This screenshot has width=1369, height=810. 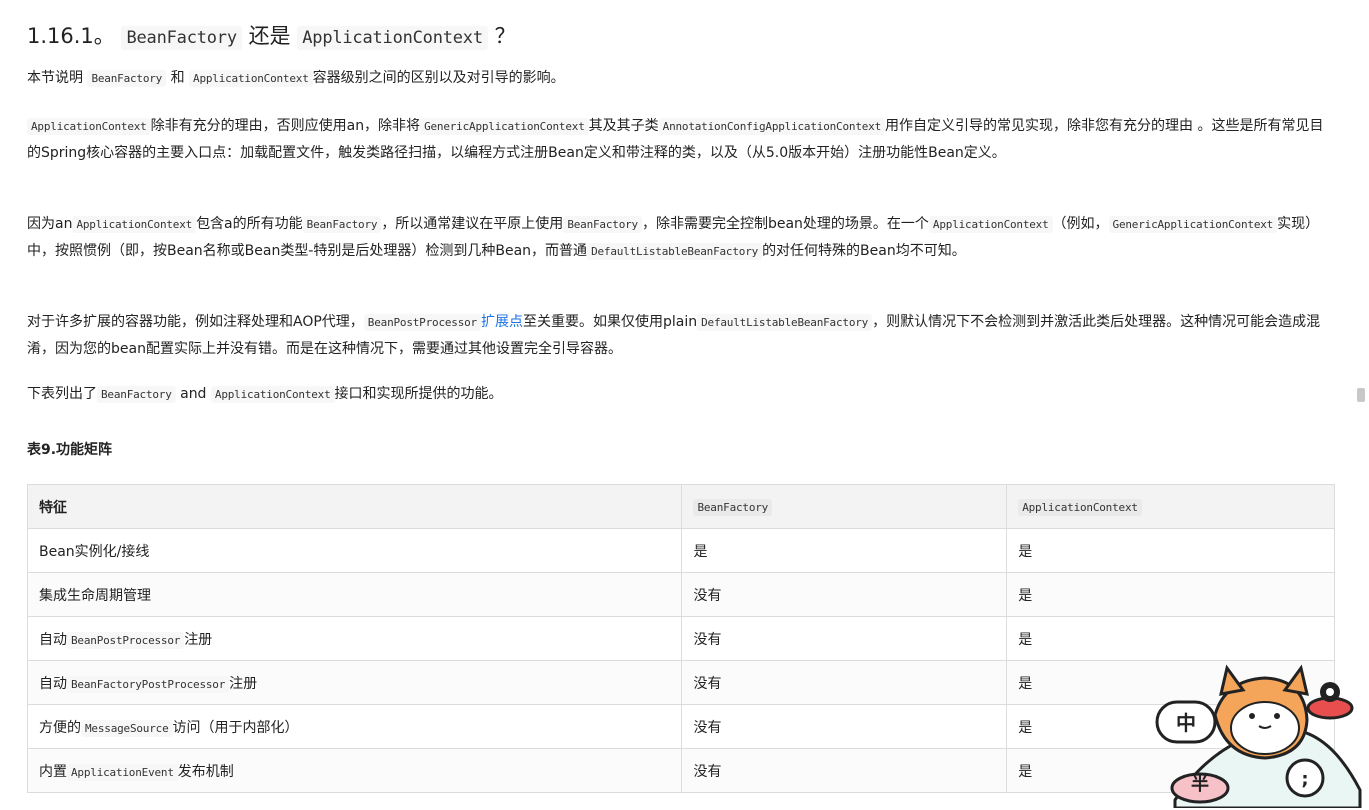 What do you see at coordinates (354, 638) in the screenshot?
I see `feature-cell: 自动 BeanPostProcessor 注册` at bounding box center [354, 638].